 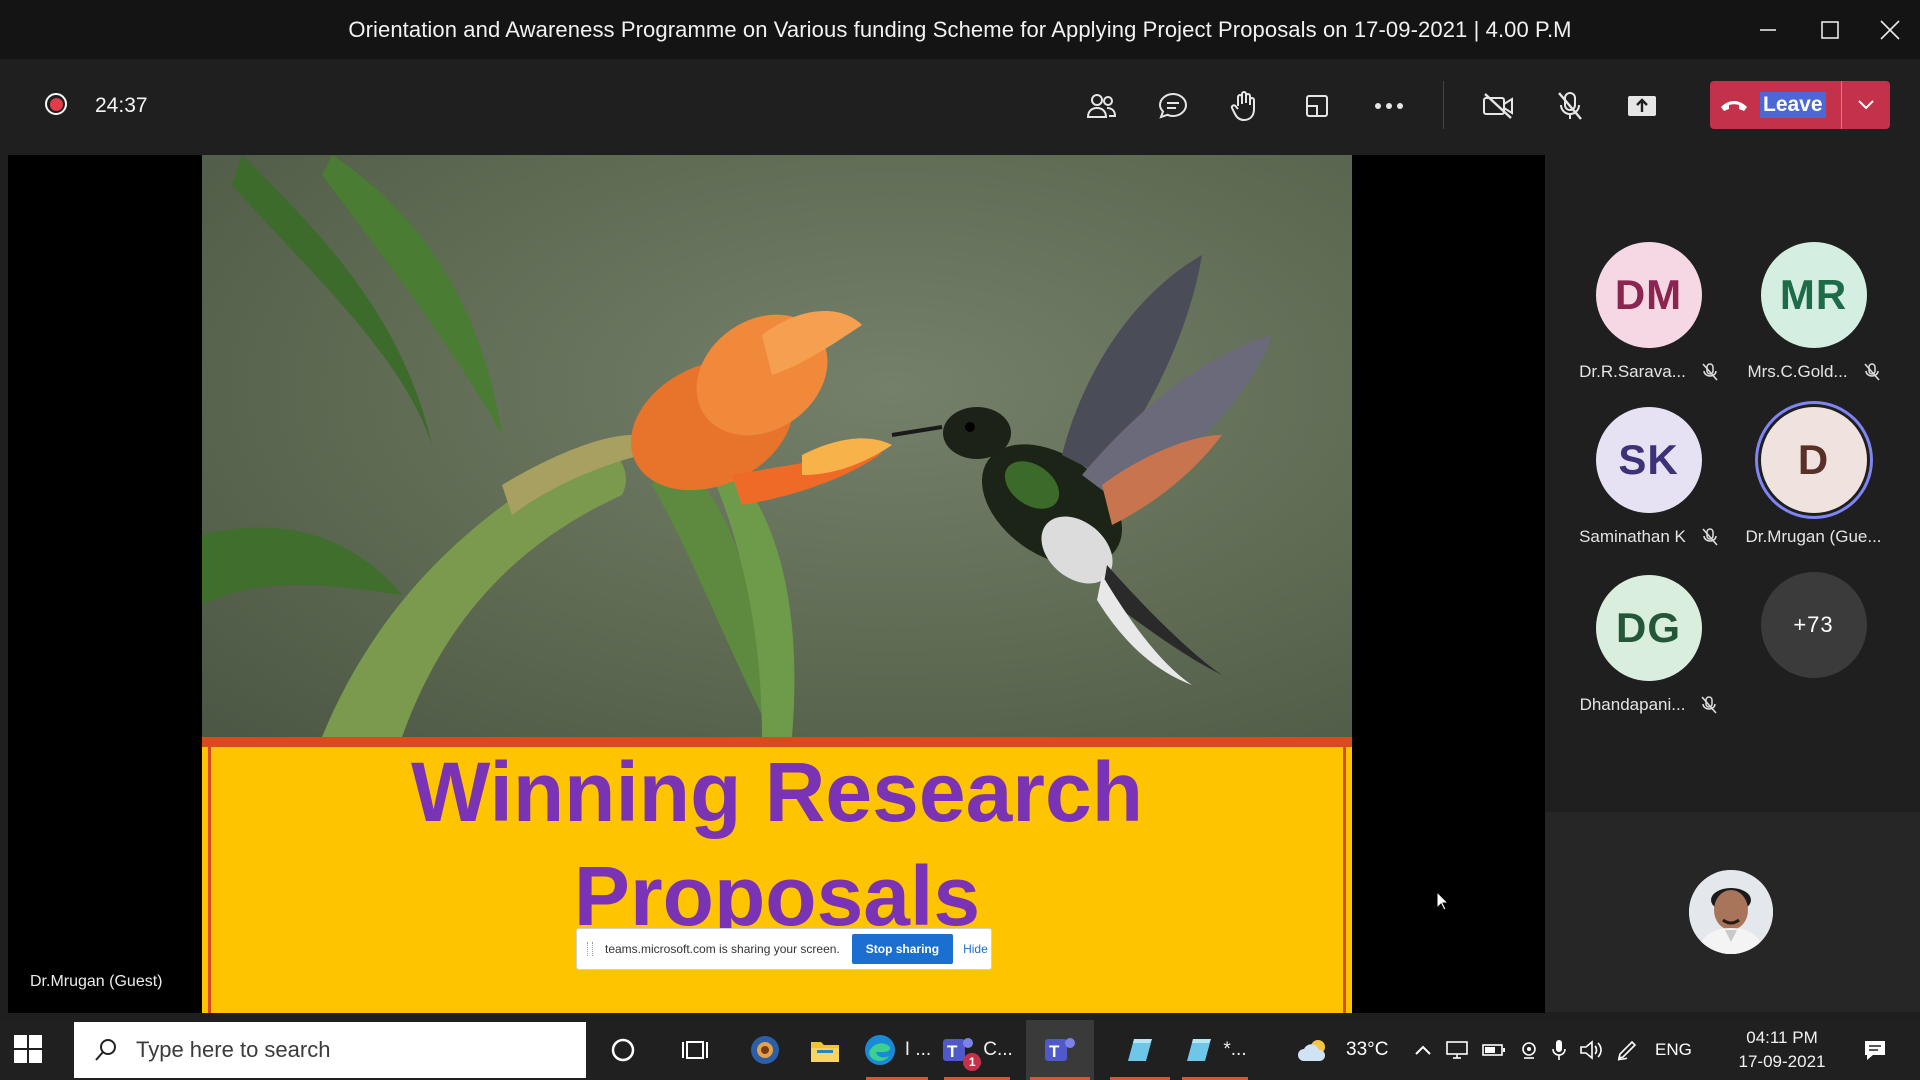 What do you see at coordinates (590, 949) in the screenshot?
I see `drag-handle-icon` at bounding box center [590, 949].